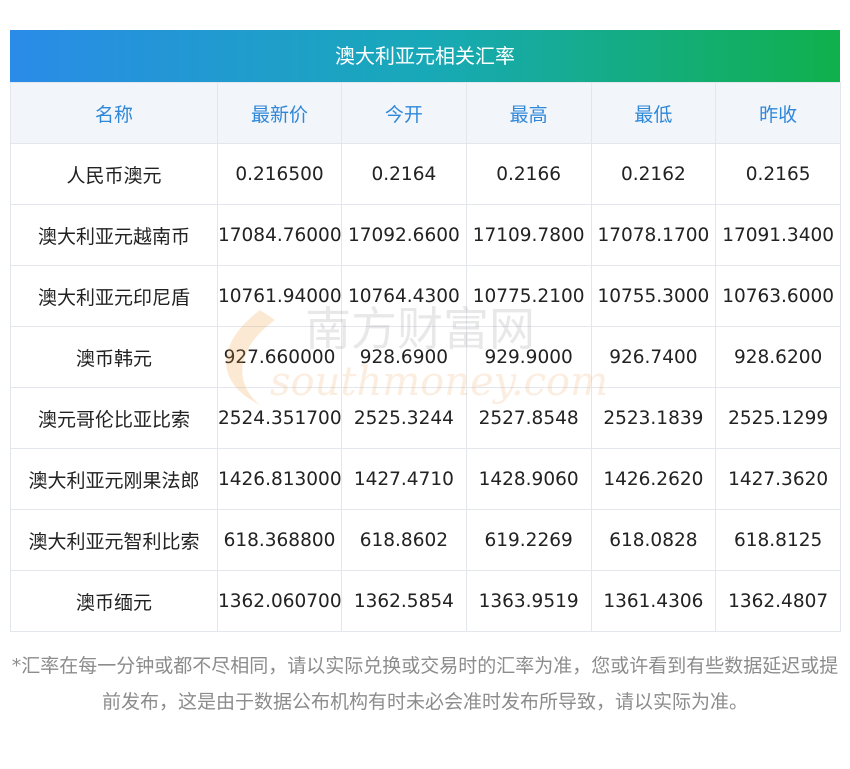  Describe the element at coordinates (404, 418) in the screenshot. I see `cell-open: 2525.3244` at that location.